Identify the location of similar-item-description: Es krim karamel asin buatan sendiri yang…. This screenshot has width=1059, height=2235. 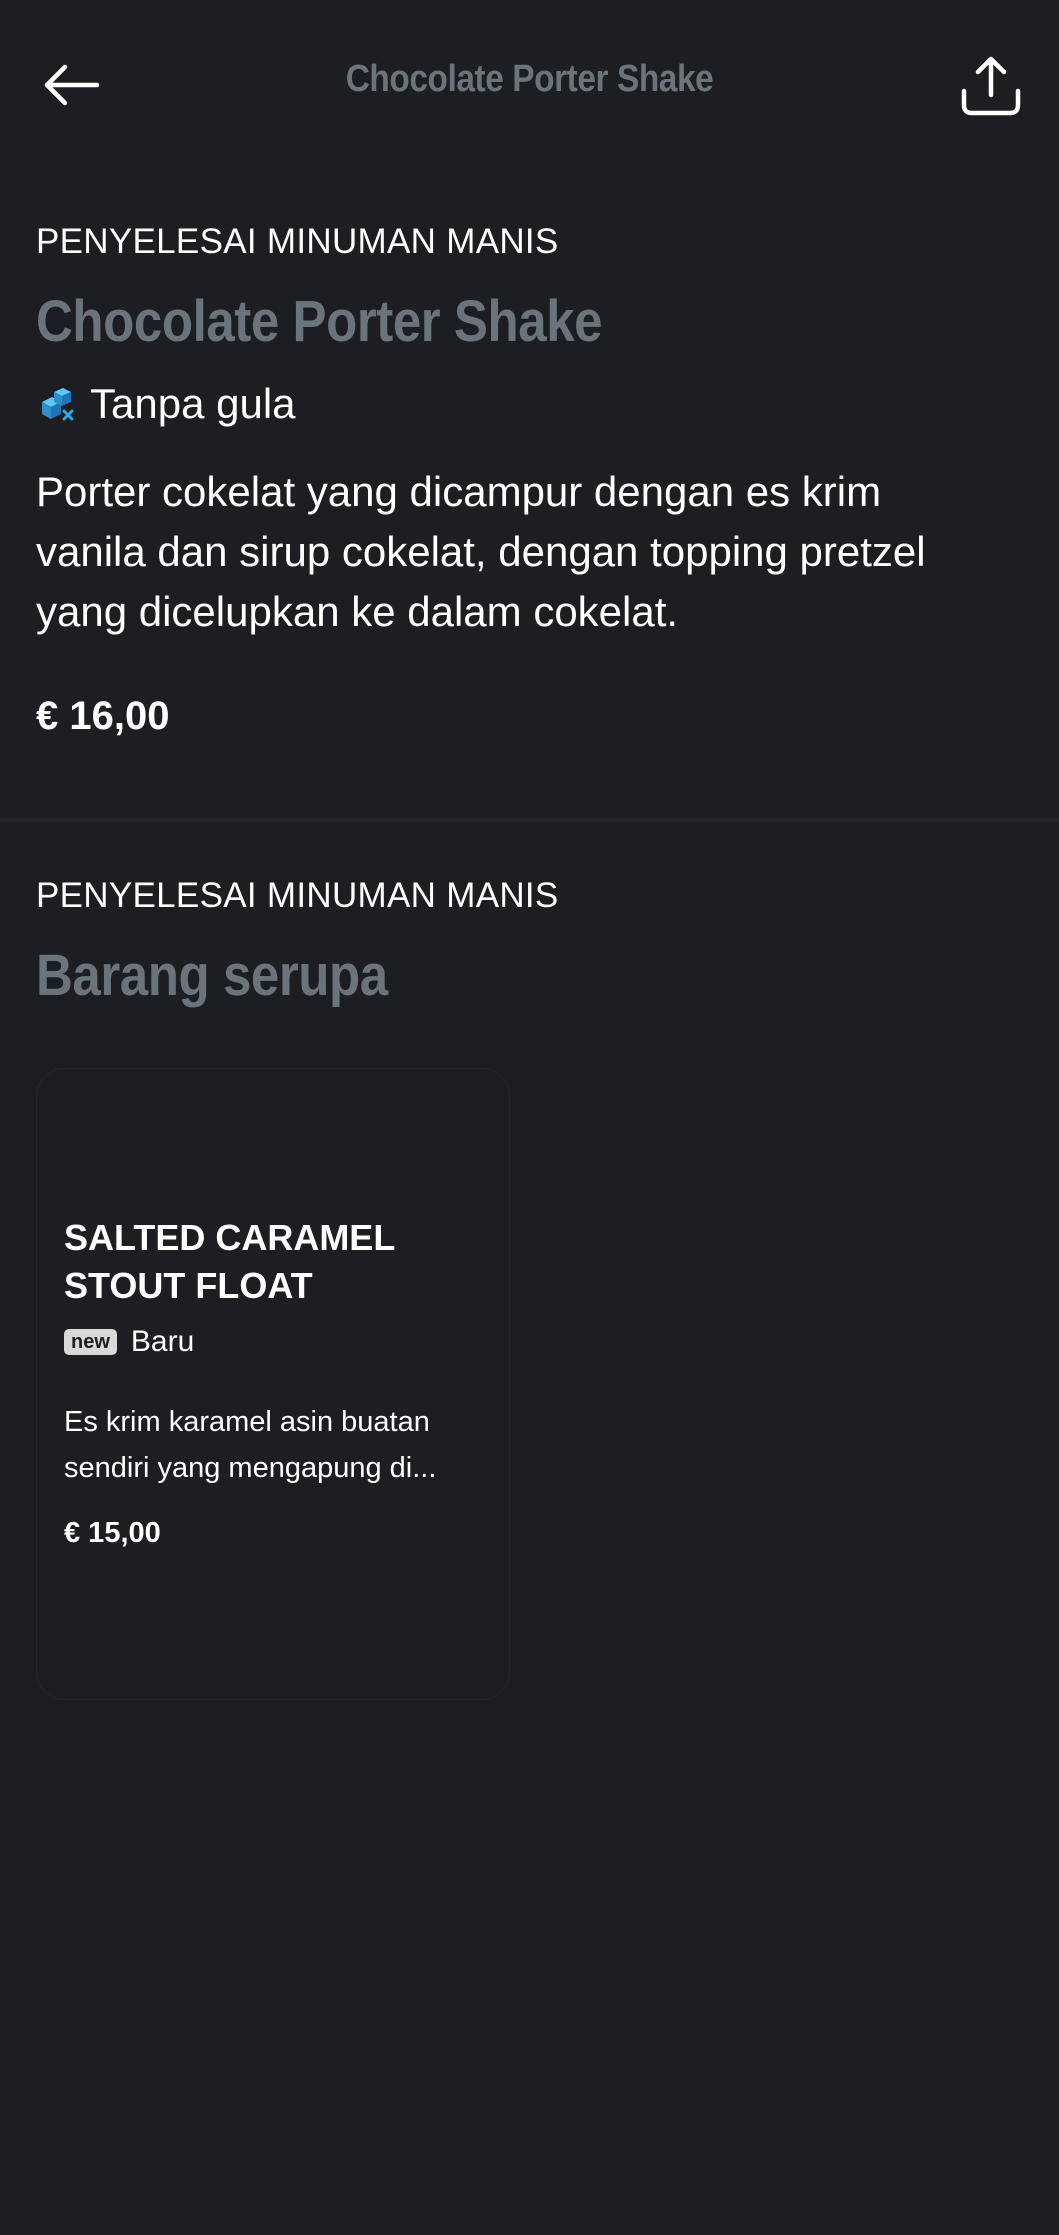
(250, 1445).